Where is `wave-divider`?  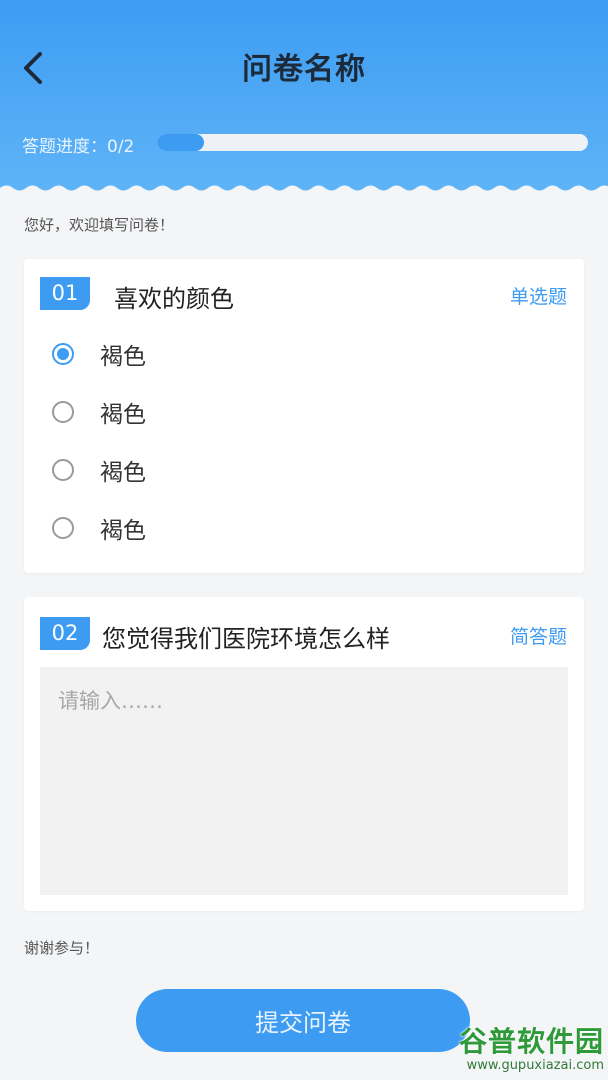 wave-divider is located at coordinates (304, 192).